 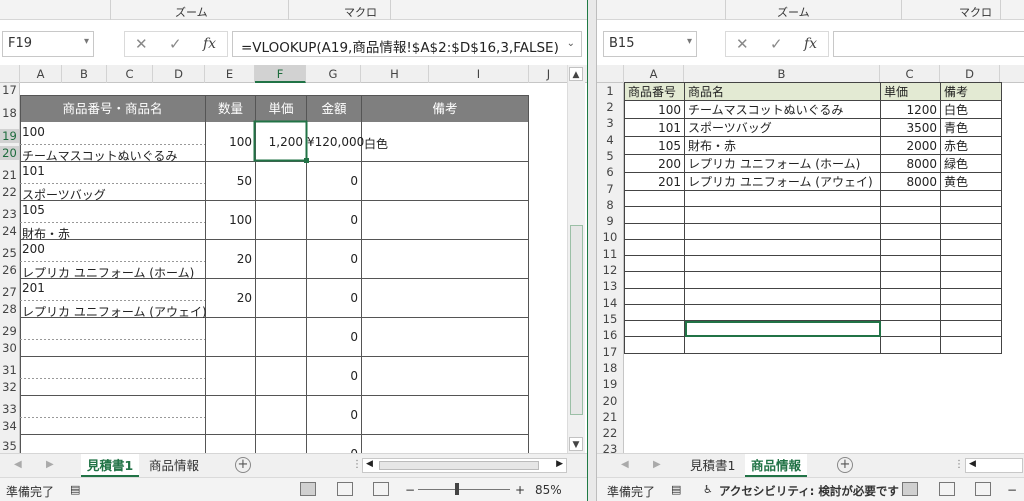 I want to click on cell: レプリカ ユニフォーム (ホーム), so click(x=782, y=163).